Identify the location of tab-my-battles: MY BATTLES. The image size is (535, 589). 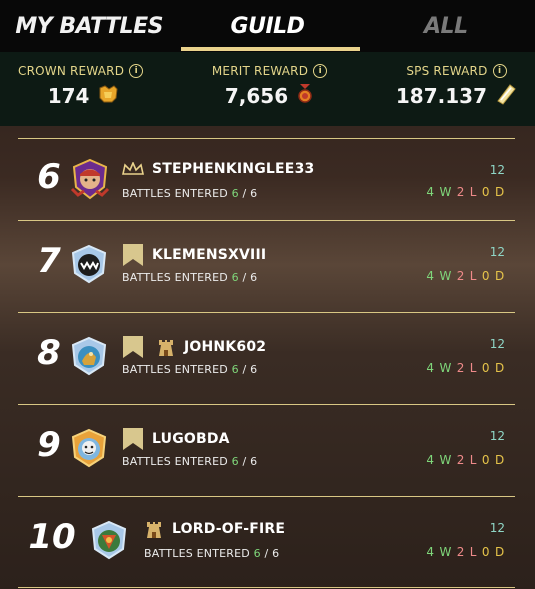
(89, 26).